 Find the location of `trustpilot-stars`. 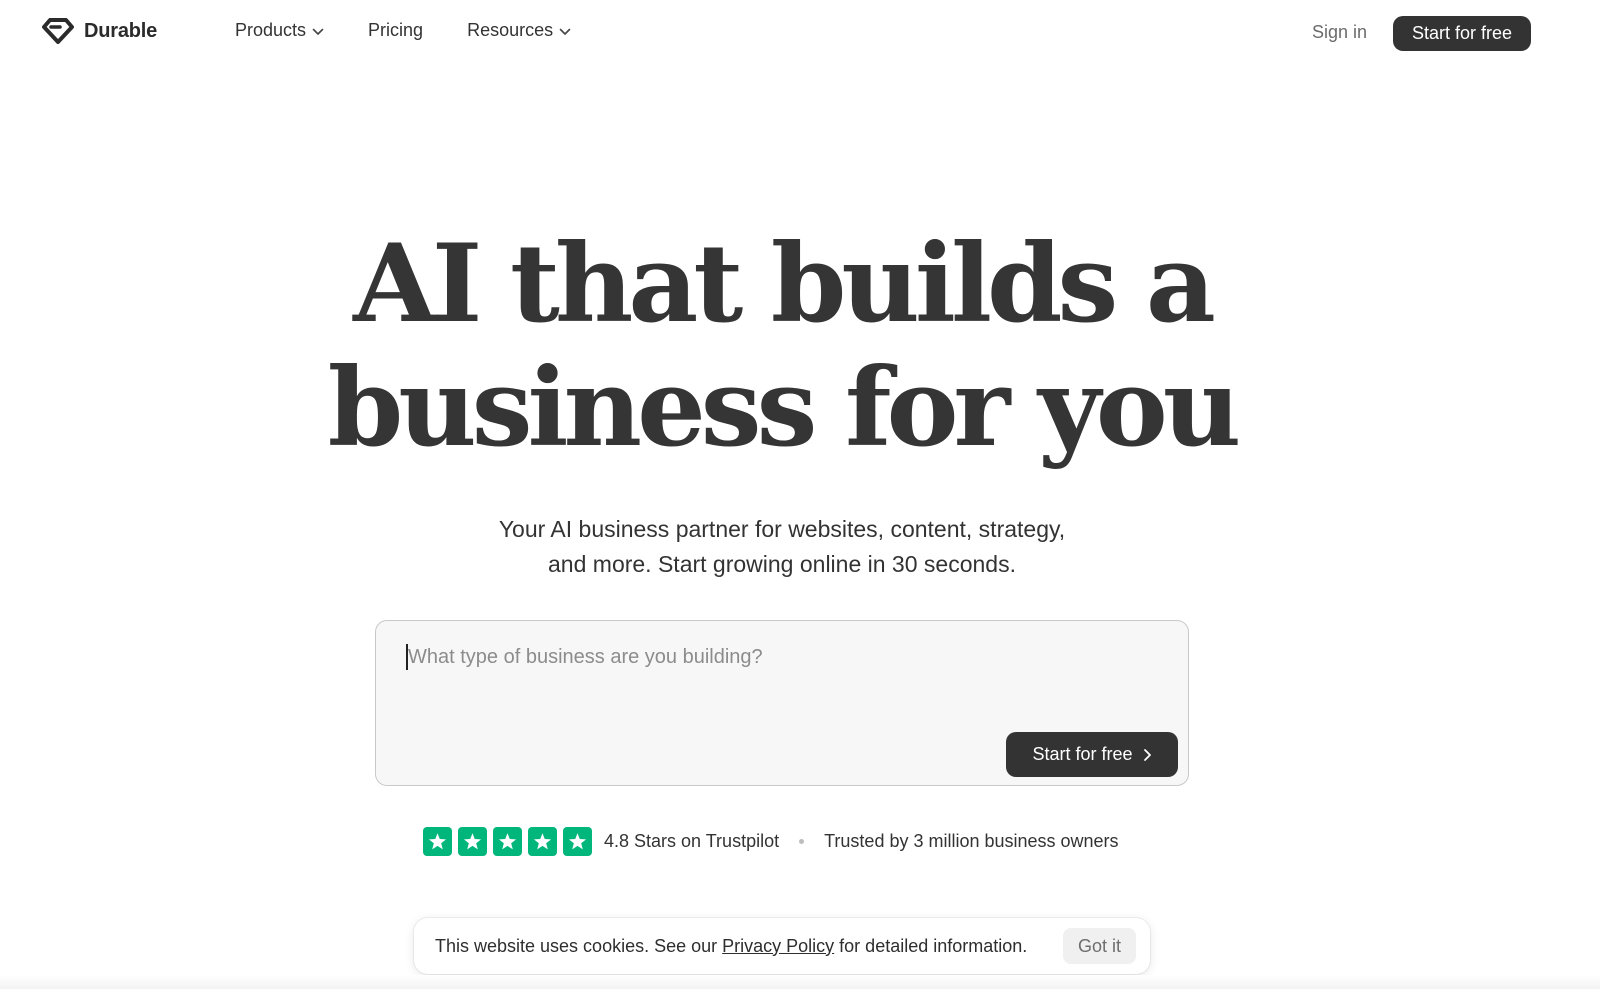

trustpilot-stars is located at coordinates (507, 841).